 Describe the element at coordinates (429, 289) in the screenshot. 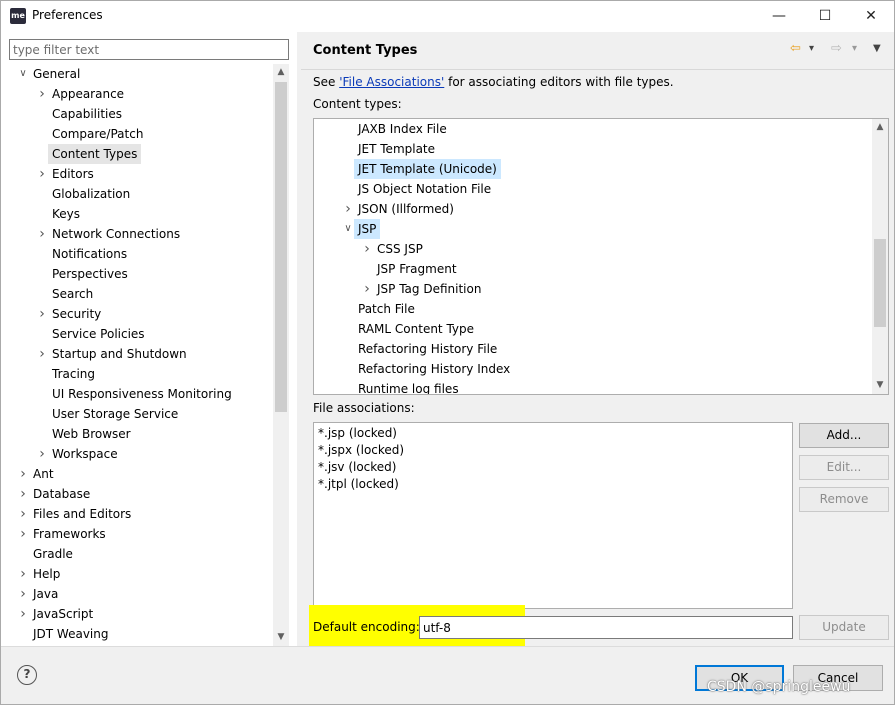

I see `ct-item-label: JSP Tag Definition` at that location.